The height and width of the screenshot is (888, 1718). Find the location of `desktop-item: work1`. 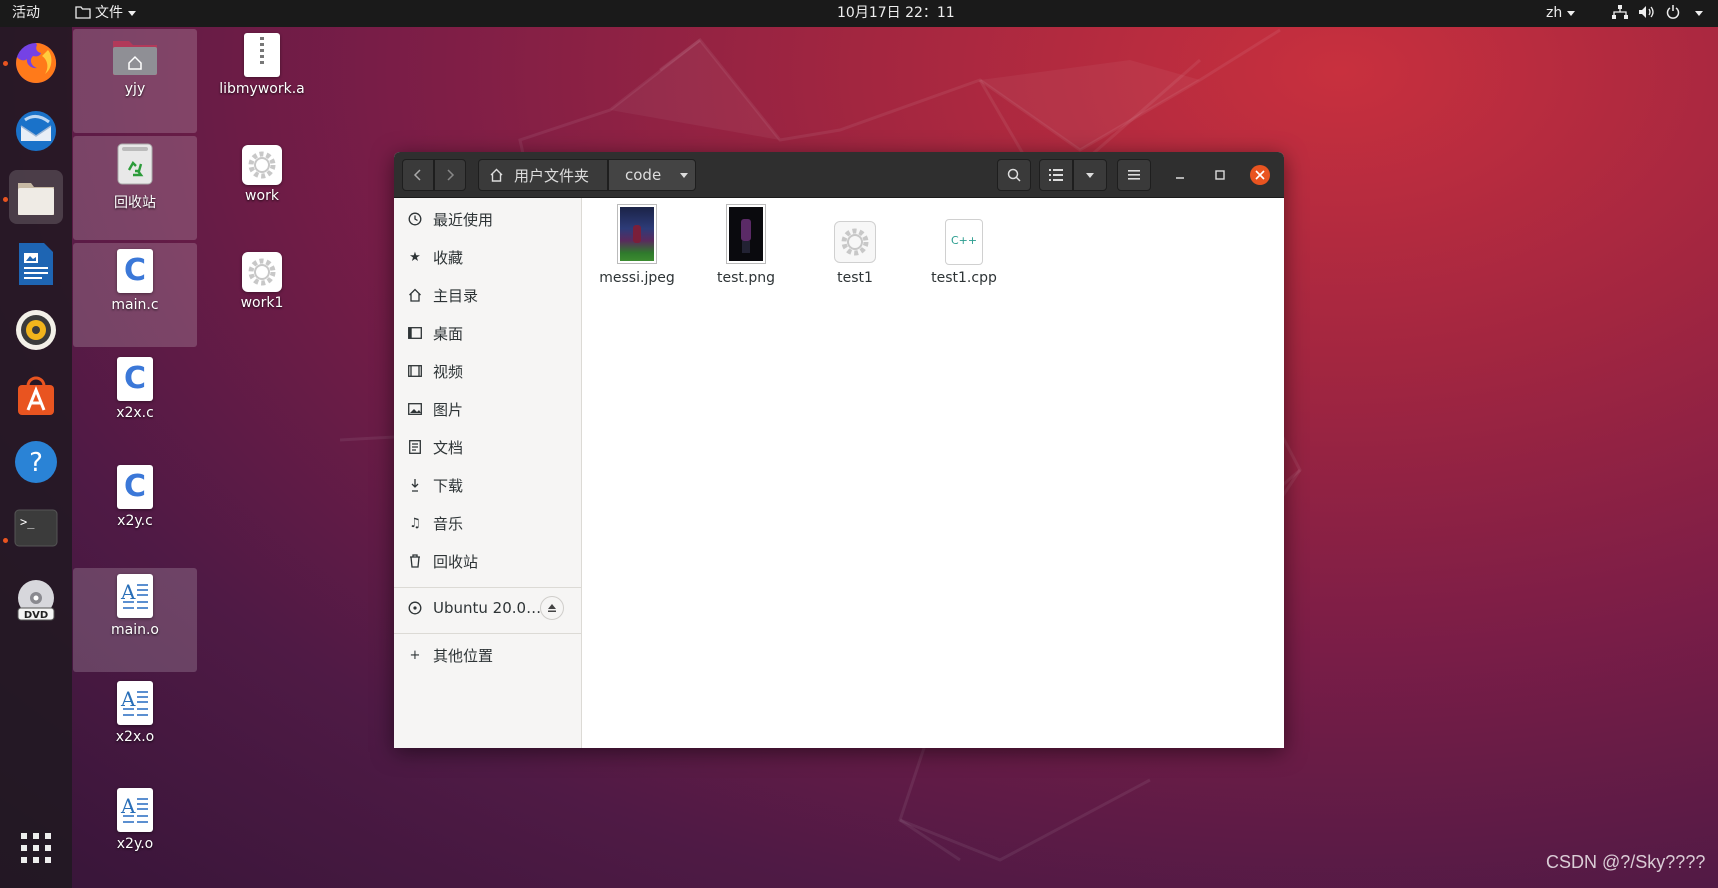

desktop-item: work1 is located at coordinates (262, 295).